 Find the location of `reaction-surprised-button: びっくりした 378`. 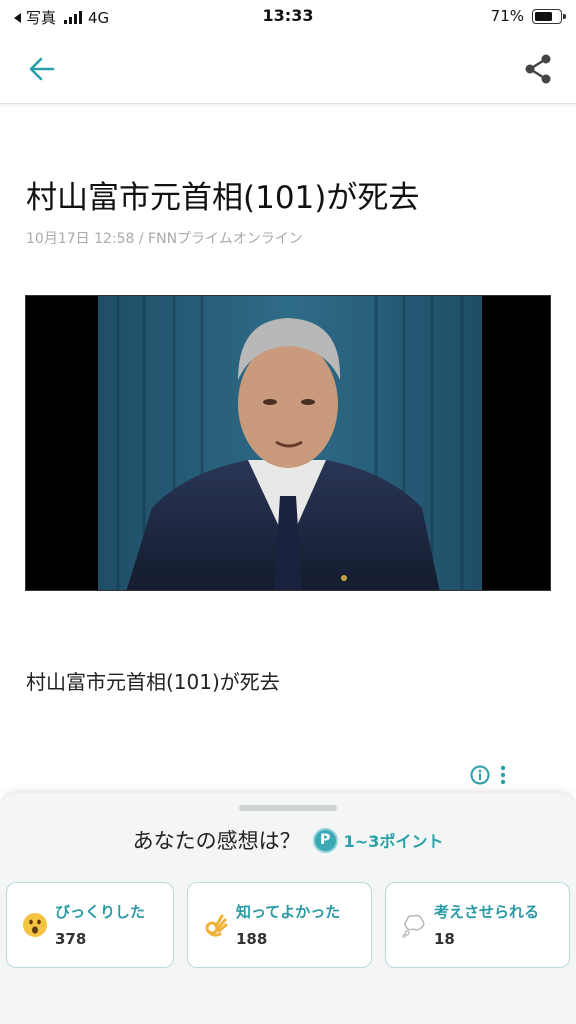

reaction-surprised-button: びっくりした 378 is located at coordinates (90, 925).